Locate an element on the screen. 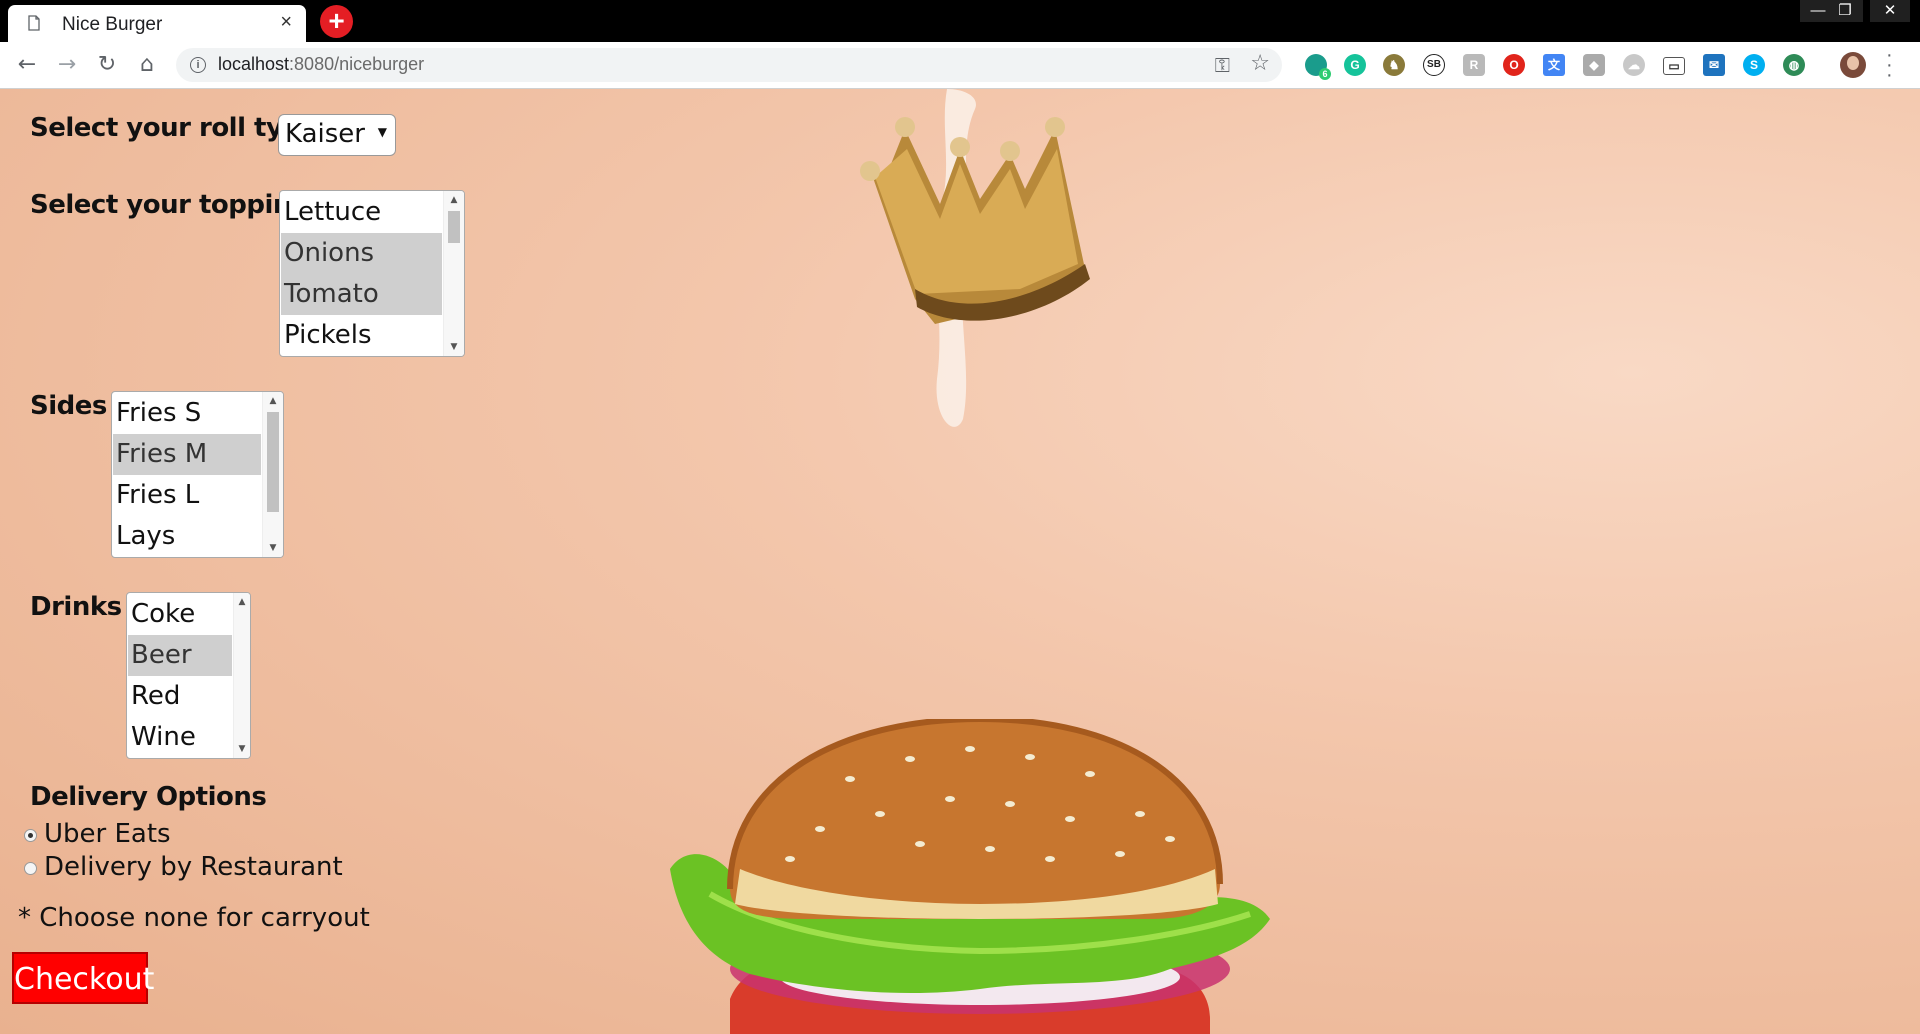 This screenshot has width=1920, height=1034. menu-dots-icon: · · · is located at coordinates (1889, 65).